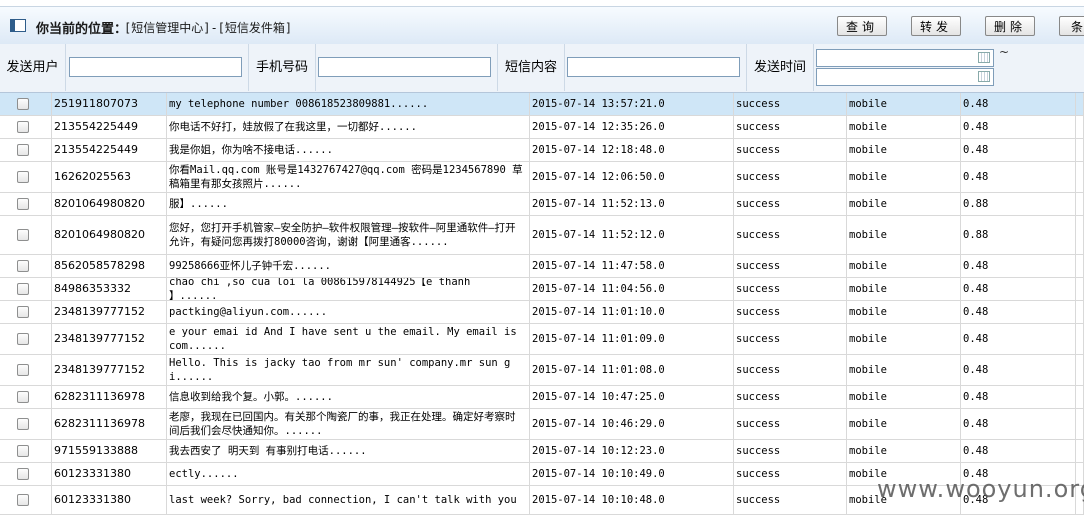 This screenshot has width=1084, height=520. I want to click on filter-bar: 发送用户 手机号码 短信内容 发送时间 ~, so click(542, 68).